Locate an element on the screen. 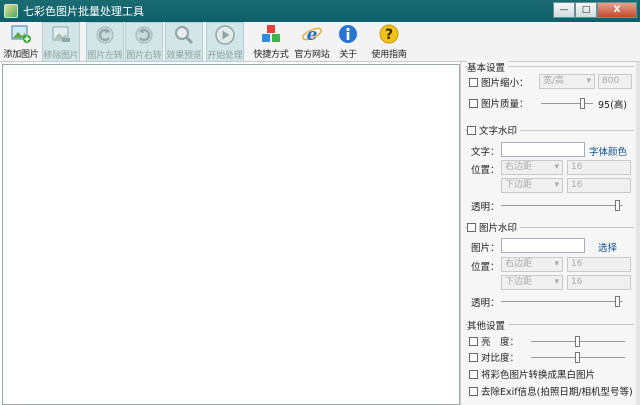 The width and height of the screenshot is (640, 405). rotate-left-icon is located at coordinates (105, 35).